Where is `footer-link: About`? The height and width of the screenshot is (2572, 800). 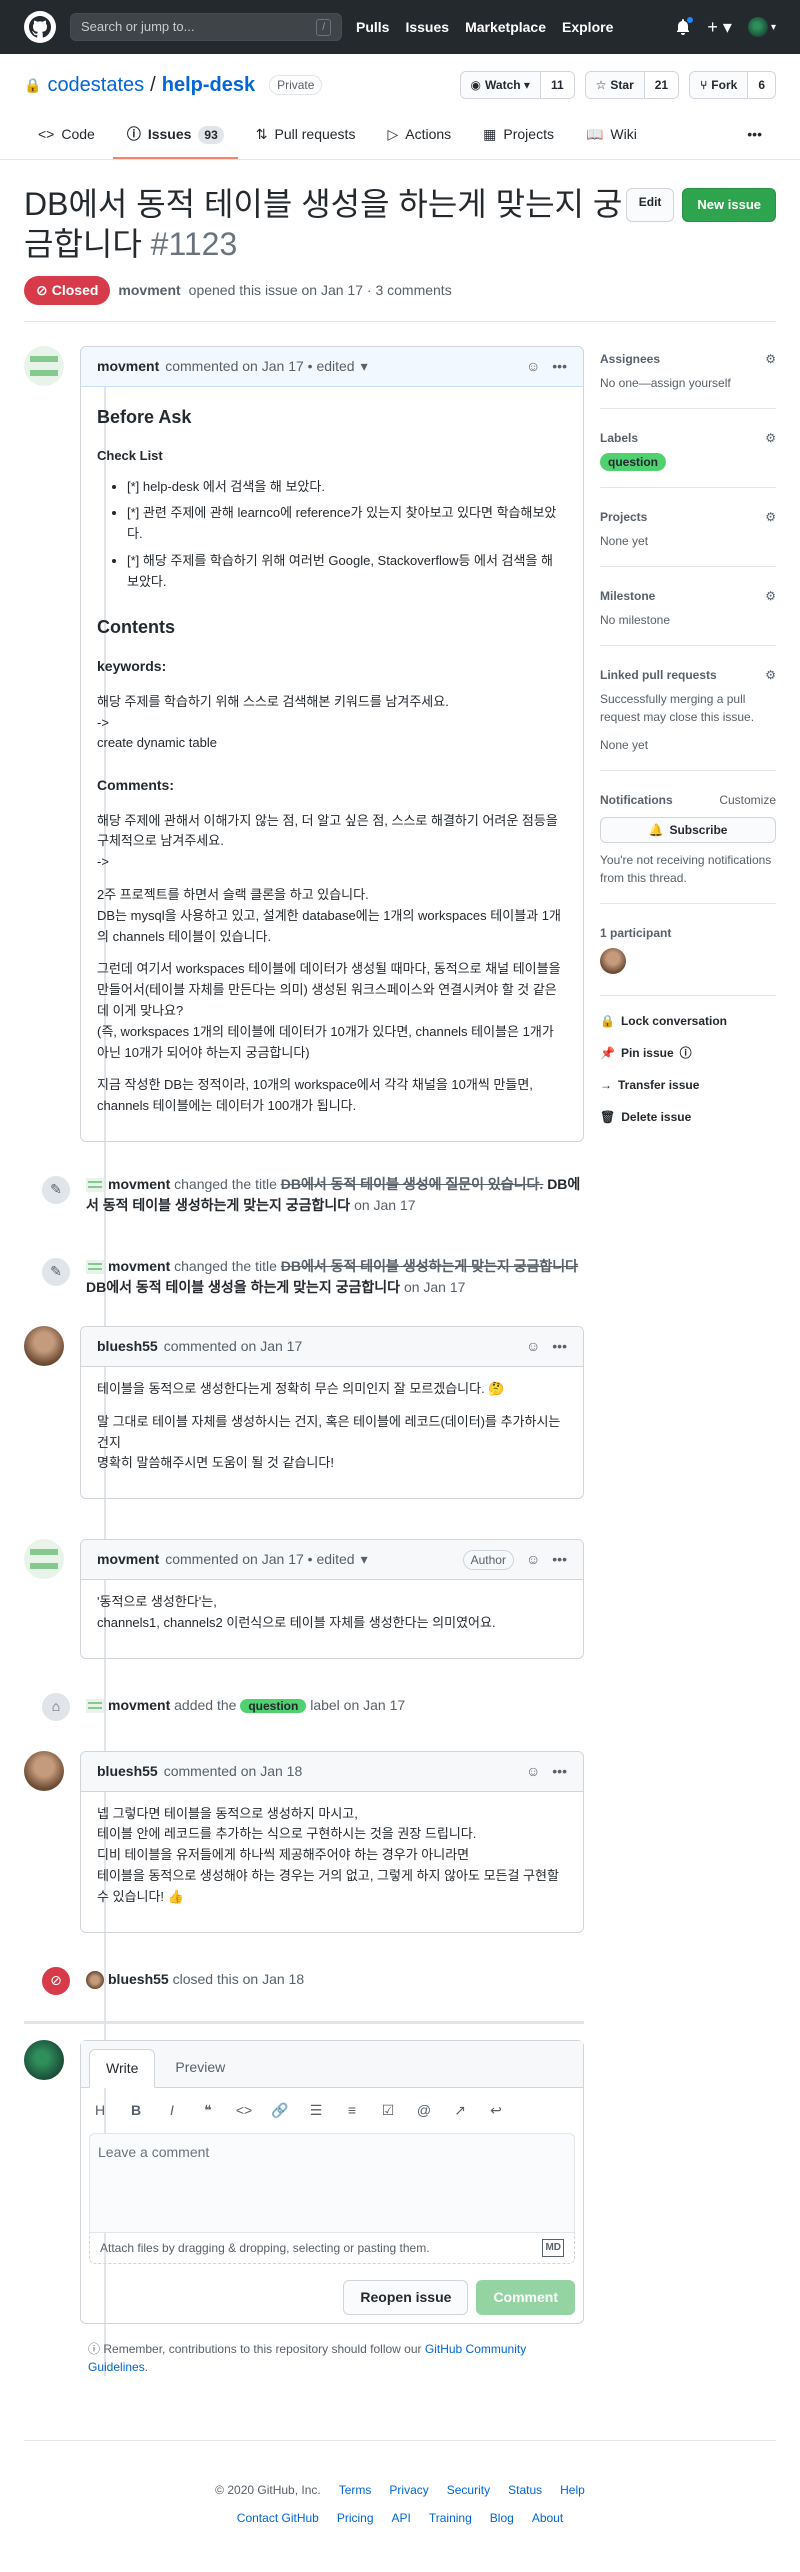
footer-link: About is located at coordinates (547, 2518).